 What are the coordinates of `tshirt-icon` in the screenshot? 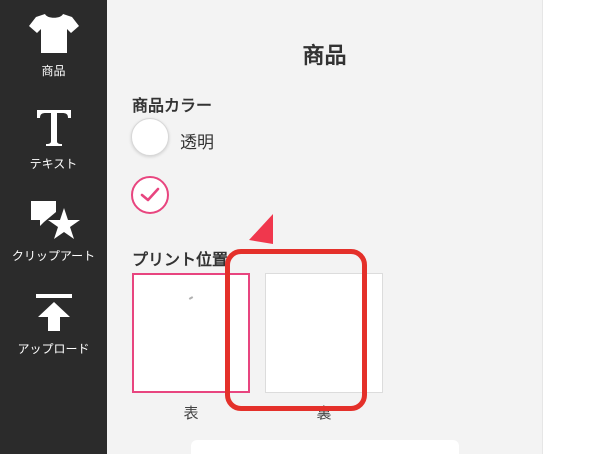 It's located at (53, 26).